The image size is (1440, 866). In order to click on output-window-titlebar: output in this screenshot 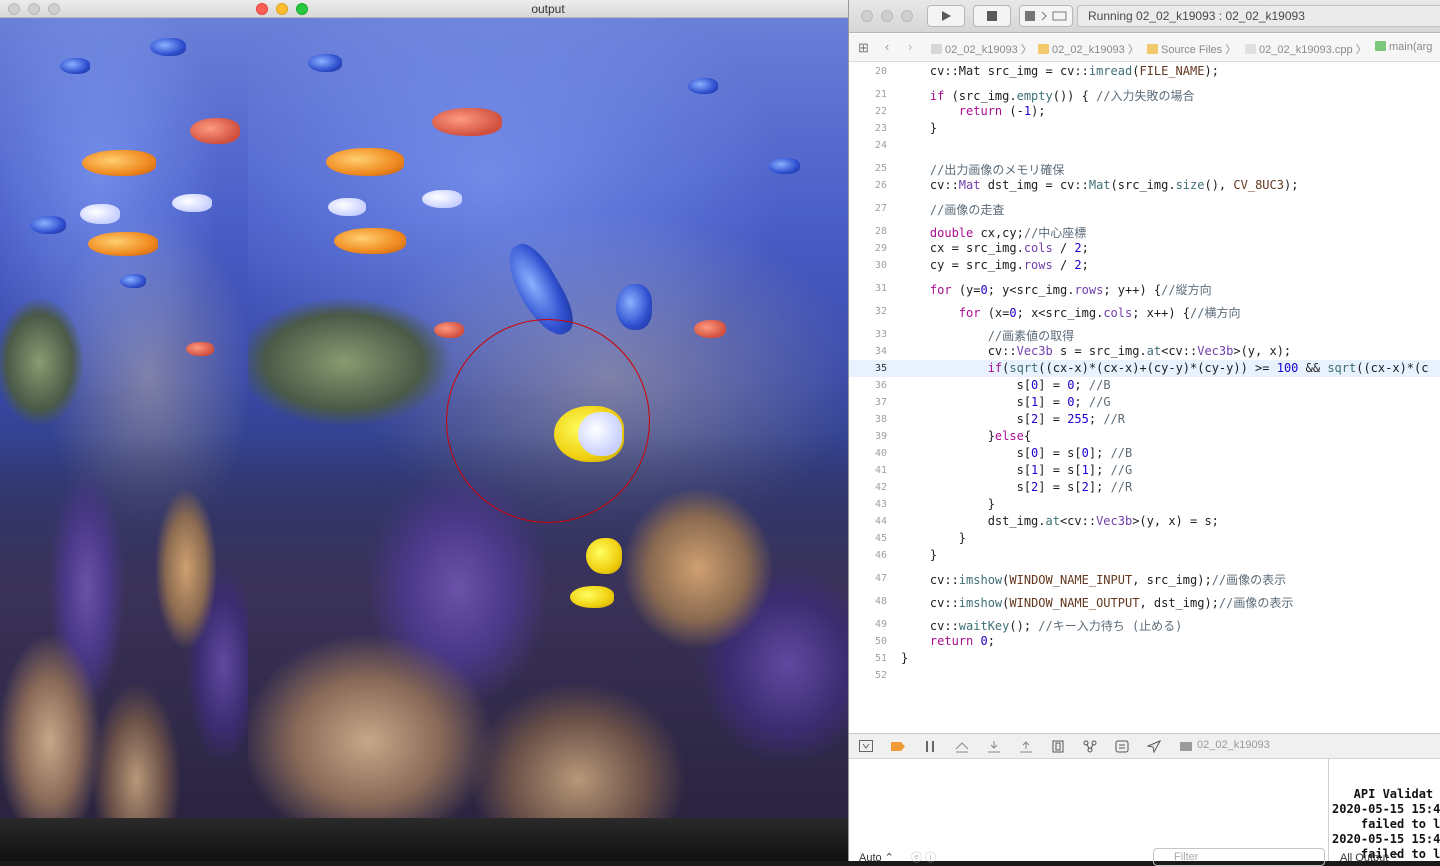, I will do `click(548, 9)`.